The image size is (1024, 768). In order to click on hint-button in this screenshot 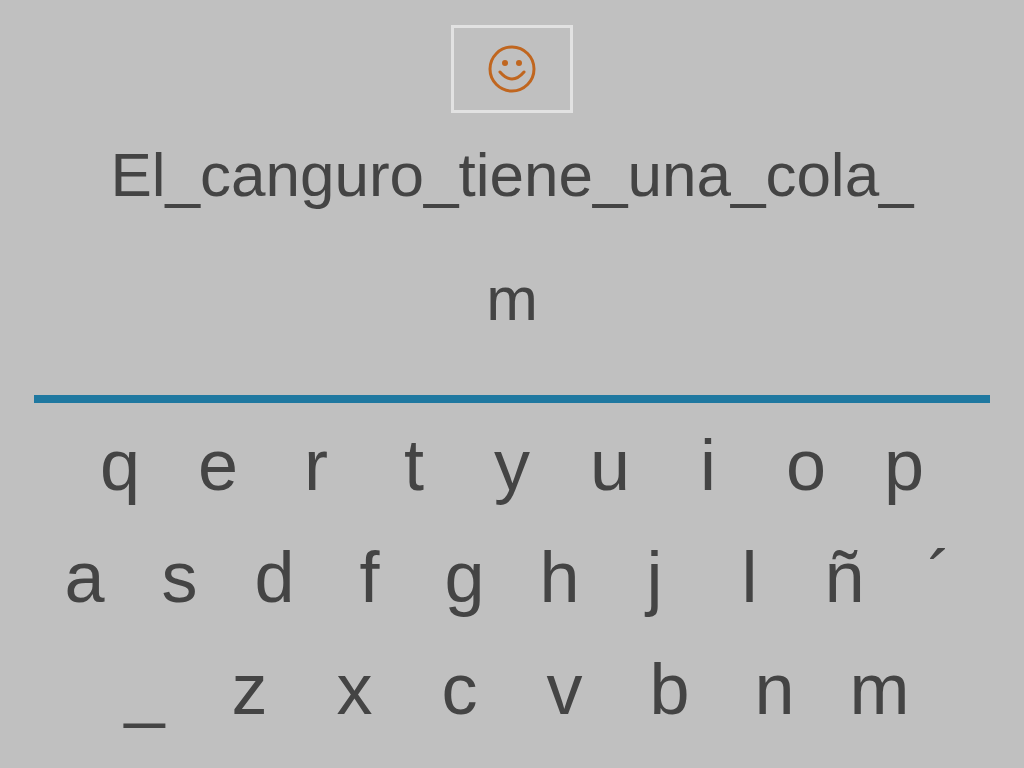, I will do `click(512, 69)`.